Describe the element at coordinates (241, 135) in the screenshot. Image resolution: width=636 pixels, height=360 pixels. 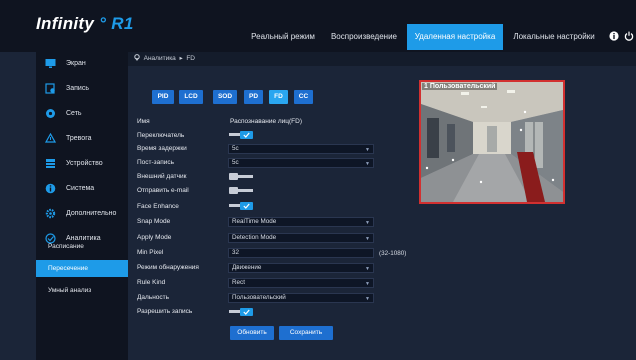
I see `enable-switch-toggle` at that location.